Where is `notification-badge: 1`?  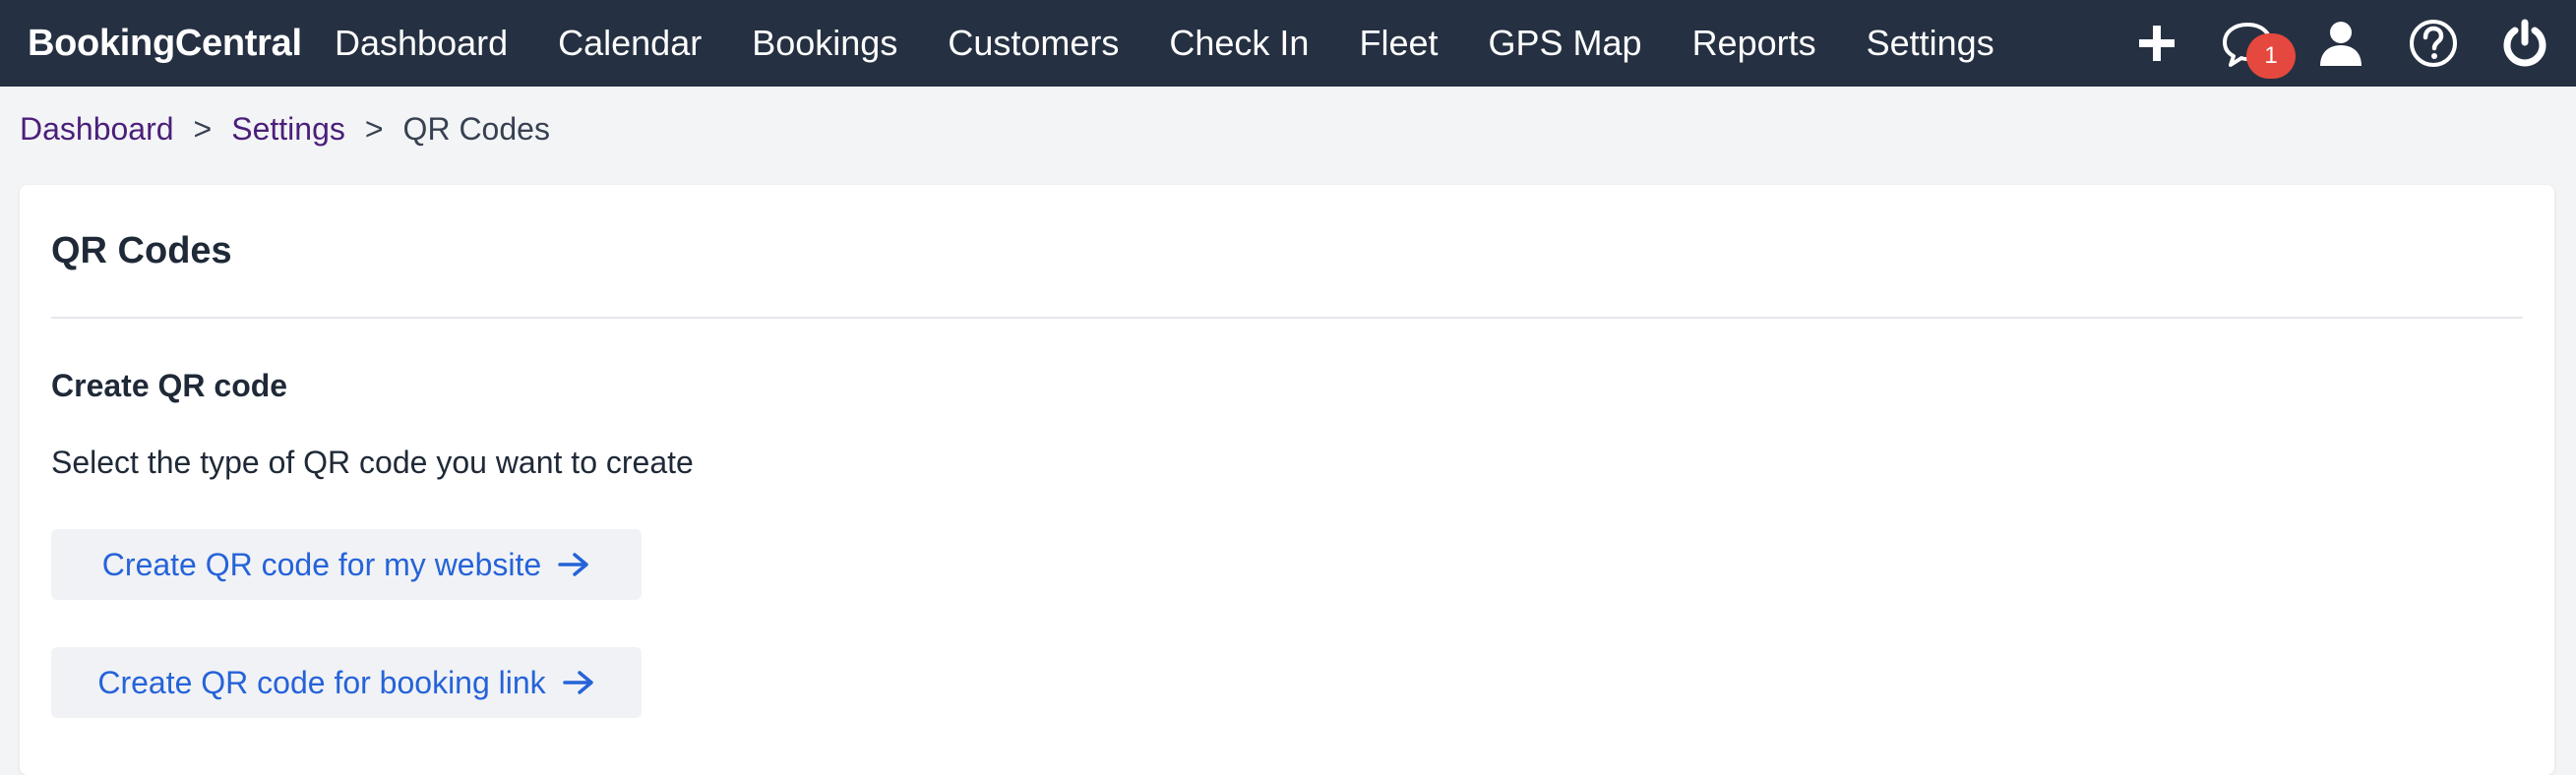
notification-badge: 1 is located at coordinates (2271, 56).